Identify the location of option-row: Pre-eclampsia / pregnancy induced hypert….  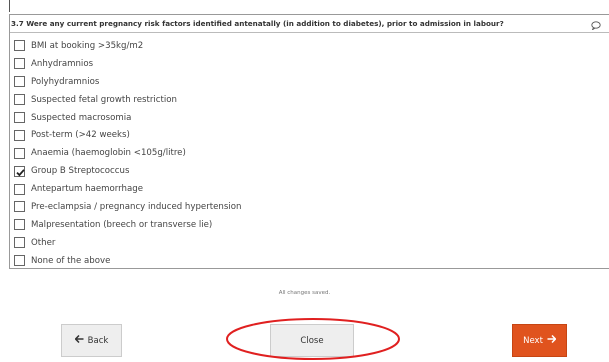
(311, 207).